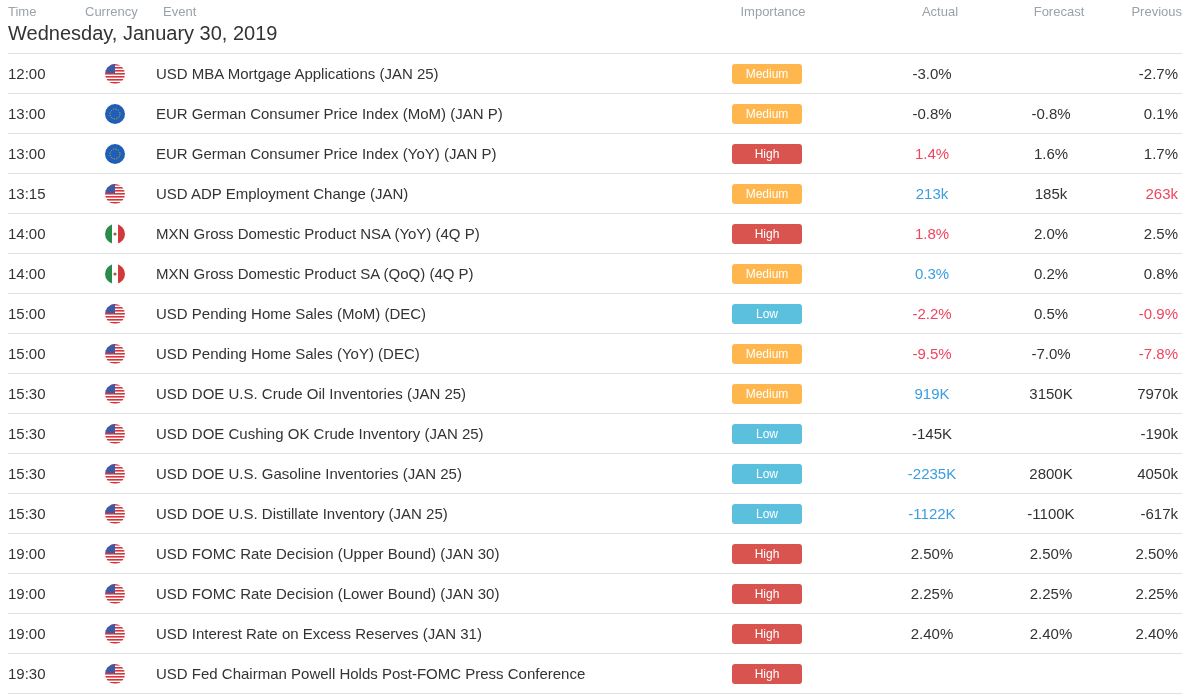  Describe the element at coordinates (309, 473) in the screenshot. I see `event-name: USD DOE U.S. Gasoline Inventories (JAN 25)` at that location.